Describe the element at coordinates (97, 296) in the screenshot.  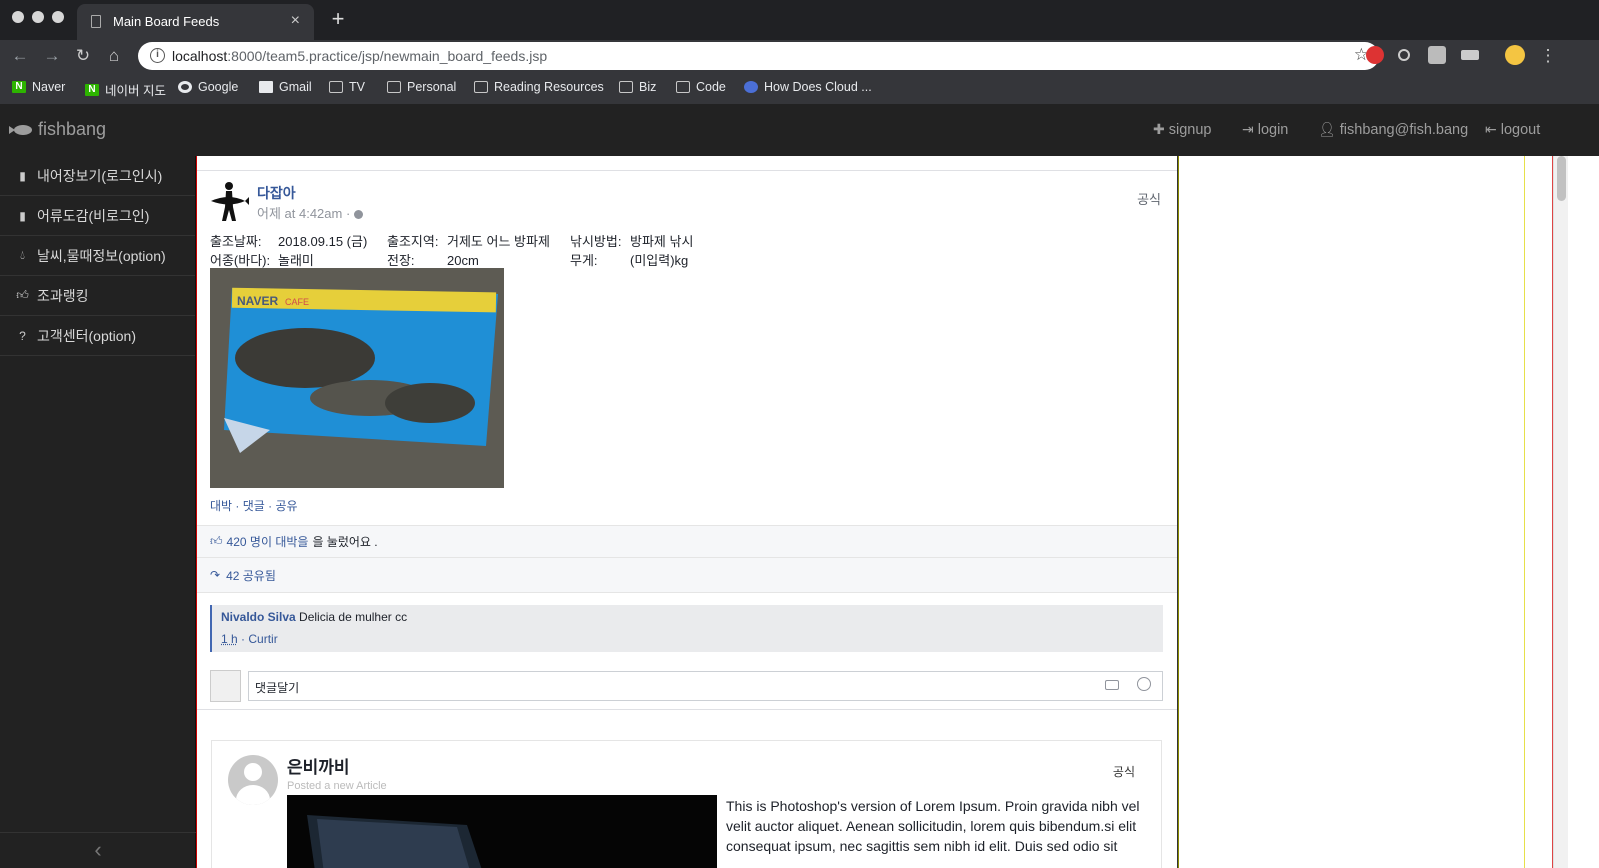
I see `sidebar-item-ranking: 👍︎ 조과랭킹` at that location.